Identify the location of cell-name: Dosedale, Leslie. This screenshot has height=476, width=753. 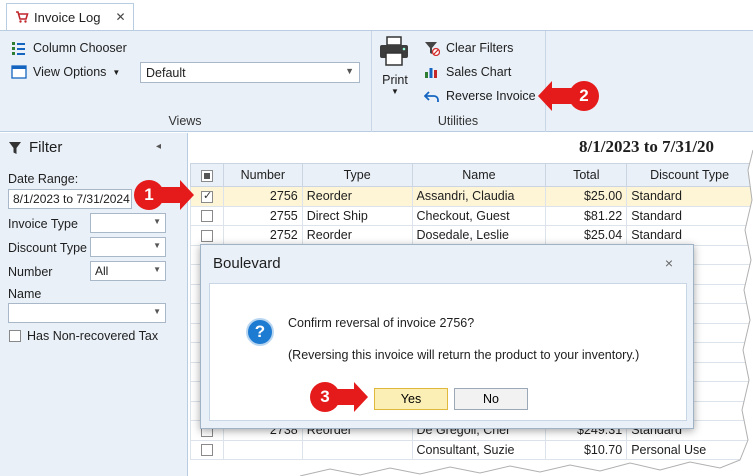
(479, 235).